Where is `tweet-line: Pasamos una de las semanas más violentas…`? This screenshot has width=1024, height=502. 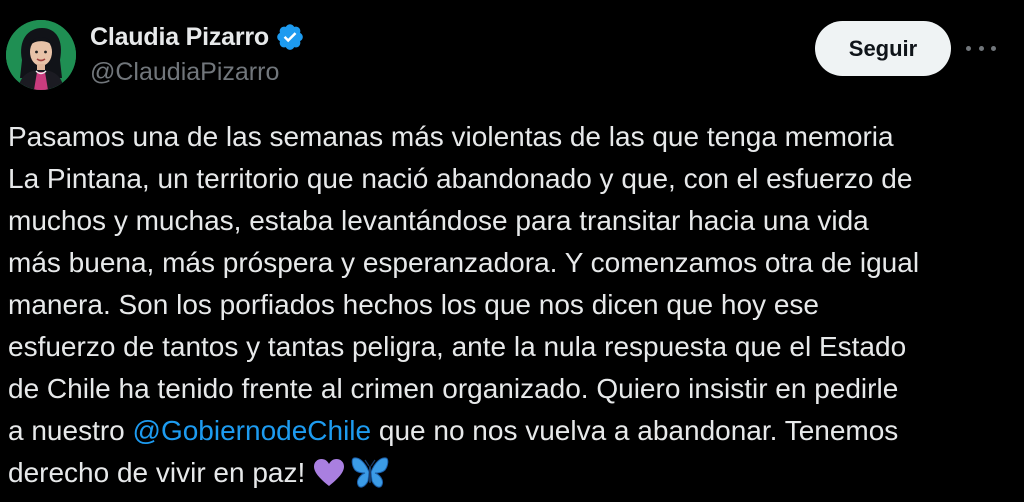
tweet-line: Pasamos una de las semanas más violentas… is located at coordinates (451, 136).